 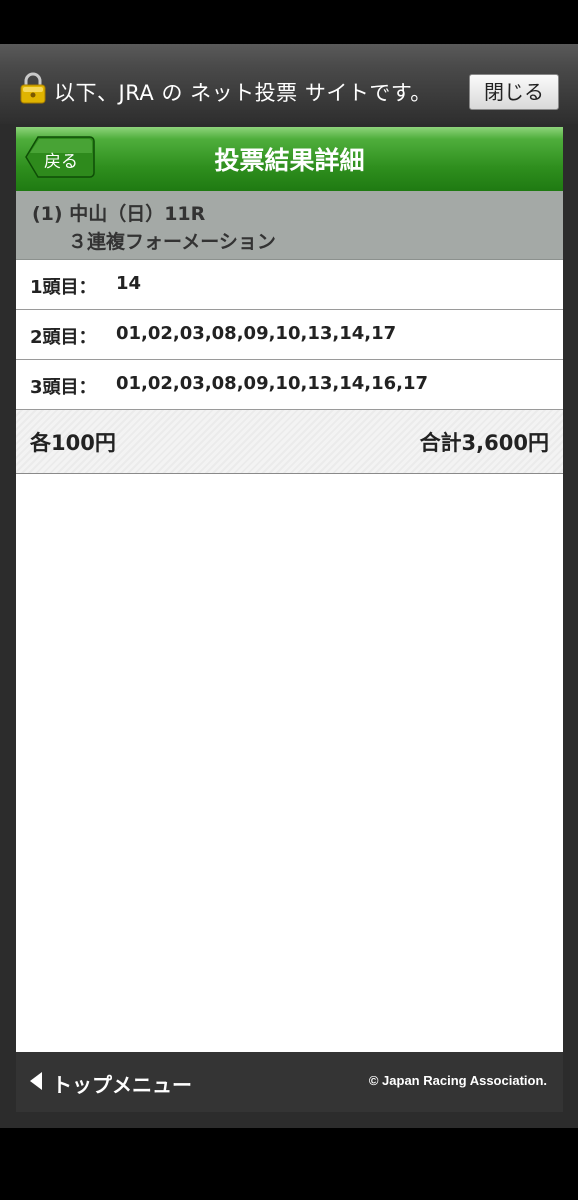 I want to click on site-notice-text: 以下、JRA の ネット投票 サイトです。, so click(x=243, y=93).